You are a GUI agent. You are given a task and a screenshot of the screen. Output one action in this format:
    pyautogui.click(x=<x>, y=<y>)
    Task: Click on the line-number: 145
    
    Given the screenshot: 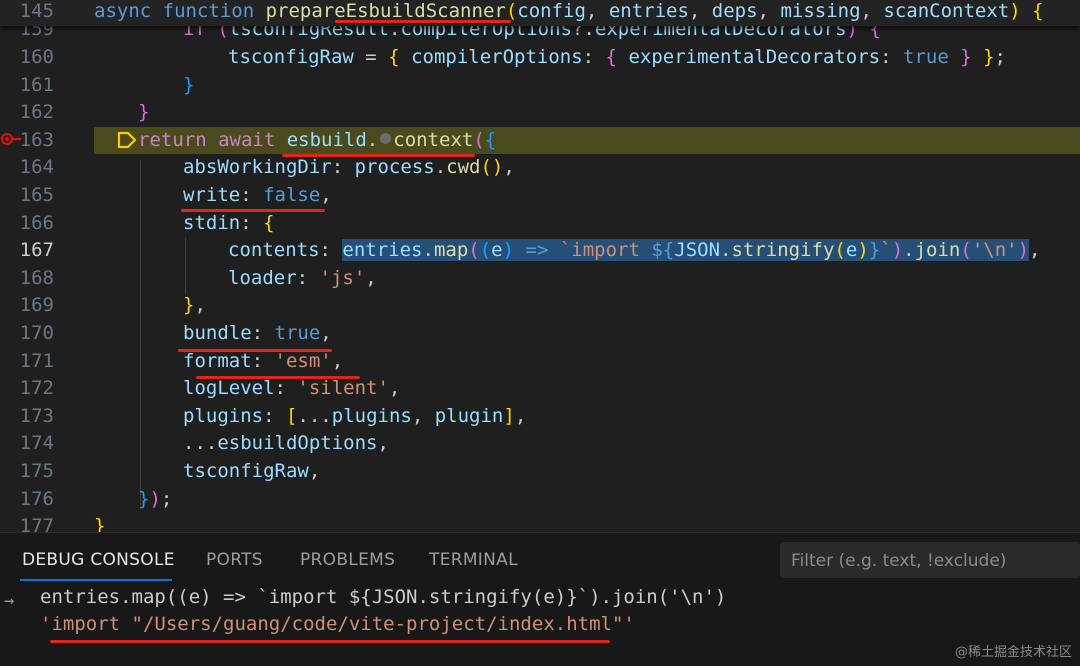 What is the action you would take?
    pyautogui.click(x=36, y=11)
    